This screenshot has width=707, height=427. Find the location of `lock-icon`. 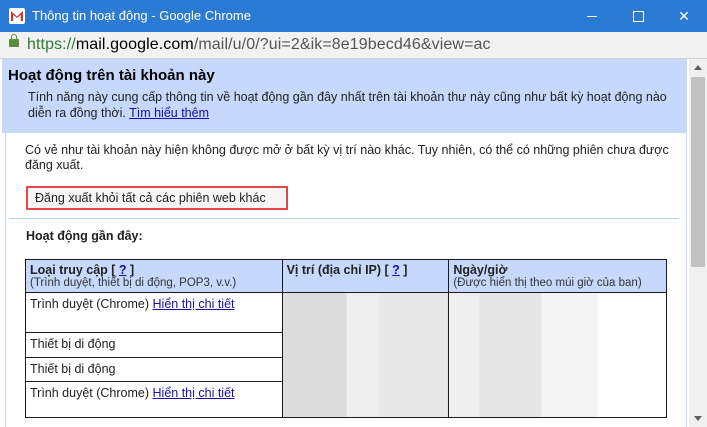

lock-icon is located at coordinates (14, 40).